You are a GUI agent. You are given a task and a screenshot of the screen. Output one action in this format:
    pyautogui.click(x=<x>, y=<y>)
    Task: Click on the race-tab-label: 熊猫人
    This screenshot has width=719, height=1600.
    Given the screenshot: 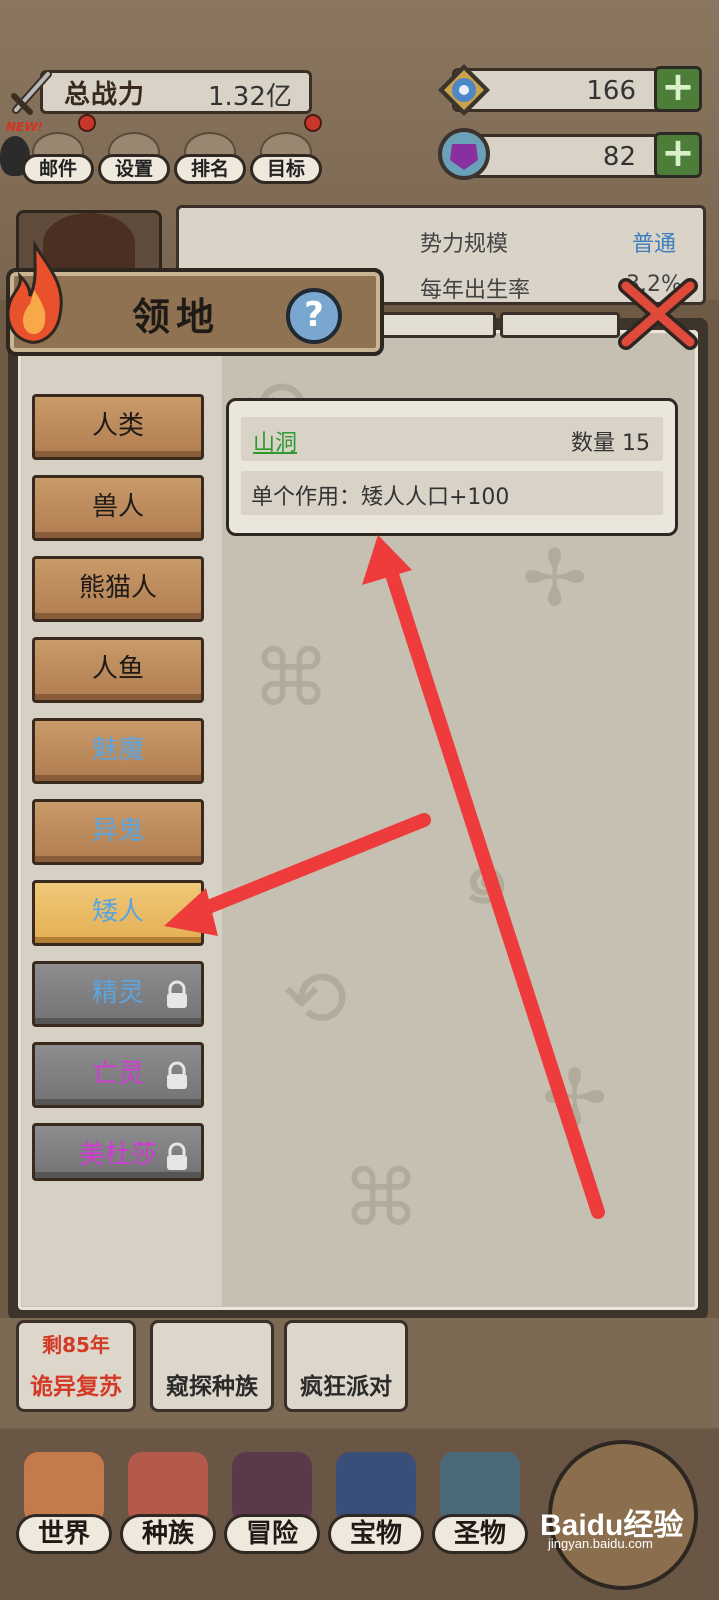 What is the action you would take?
    pyautogui.click(x=117, y=588)
    